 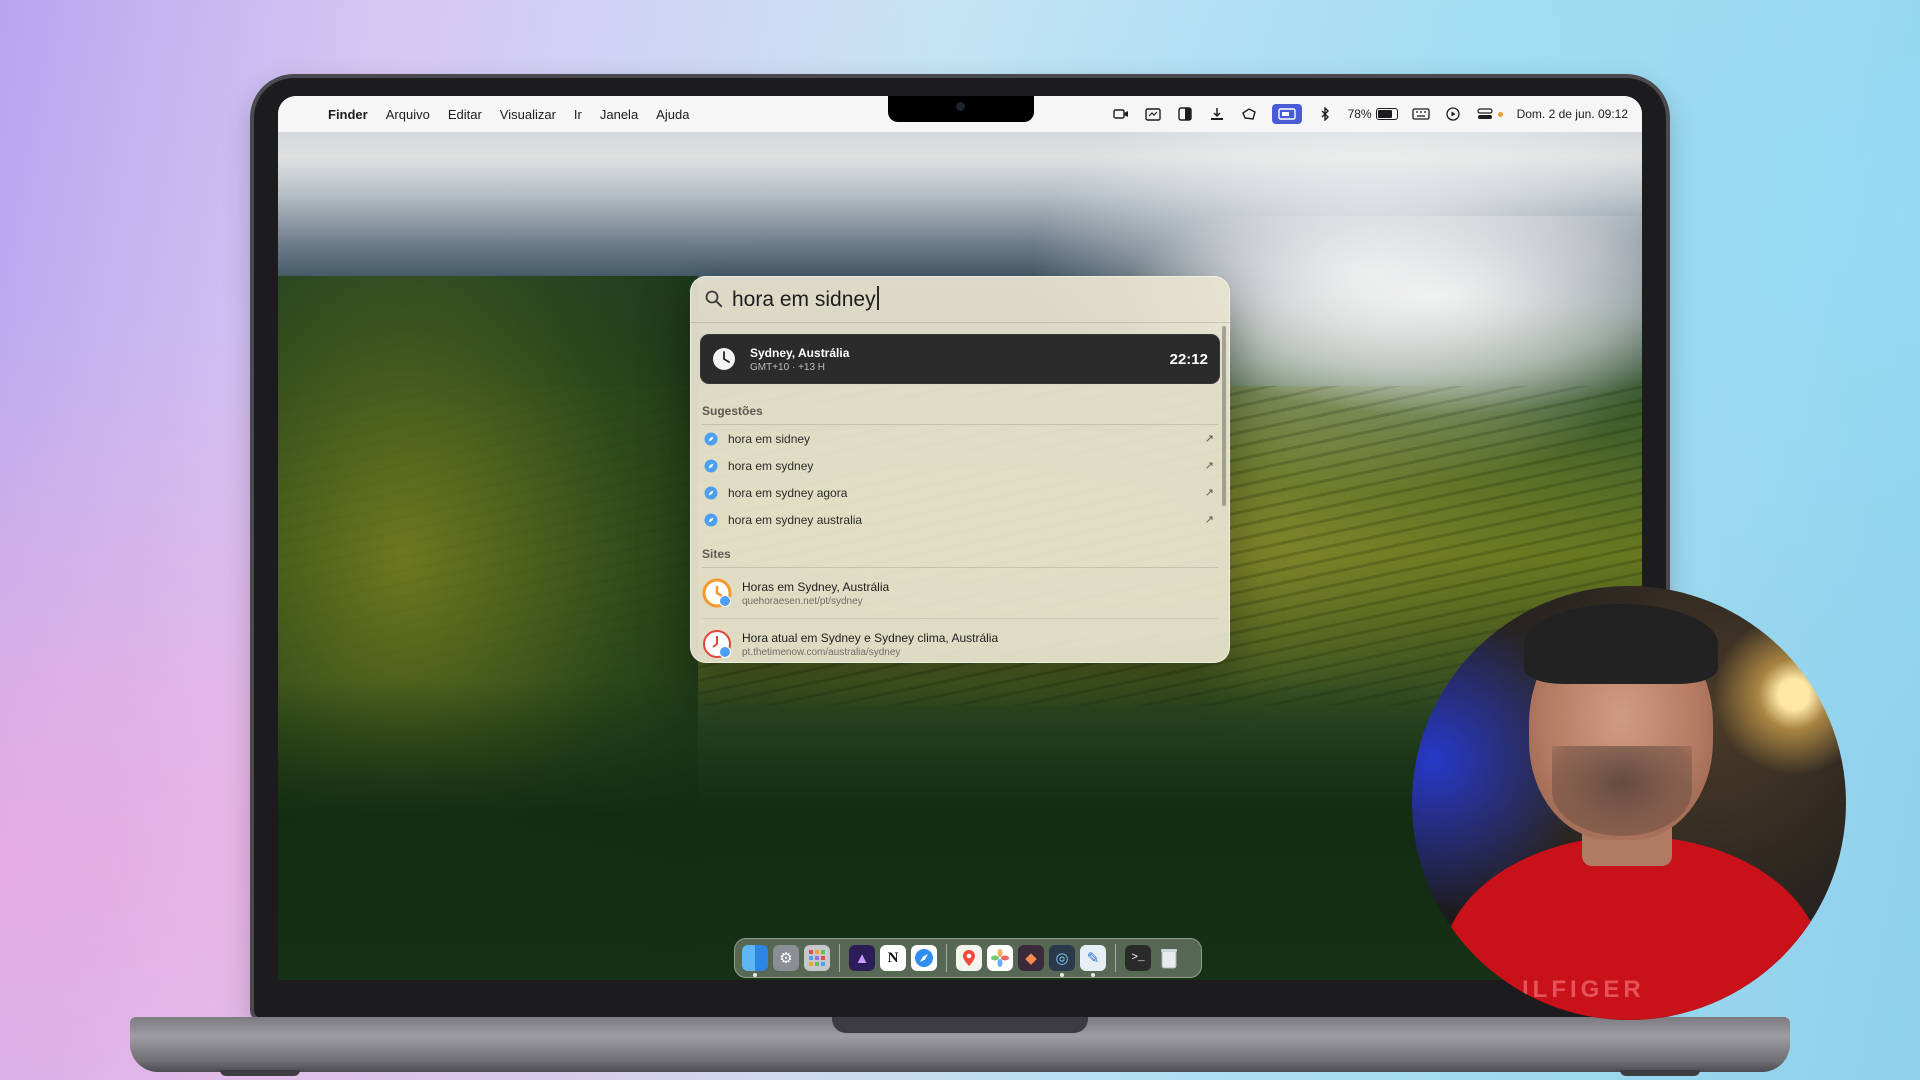 What do you see at coordinates (877, 298) in the screenshot?
I see `text-caret` at bounding box center [877, 298].